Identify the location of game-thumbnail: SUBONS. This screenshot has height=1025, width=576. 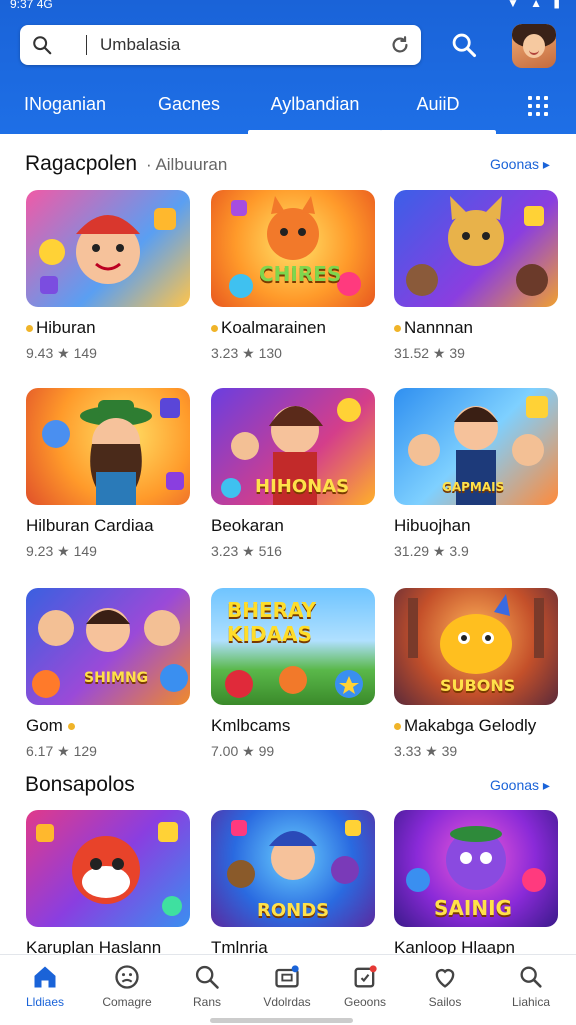
(476, 646).